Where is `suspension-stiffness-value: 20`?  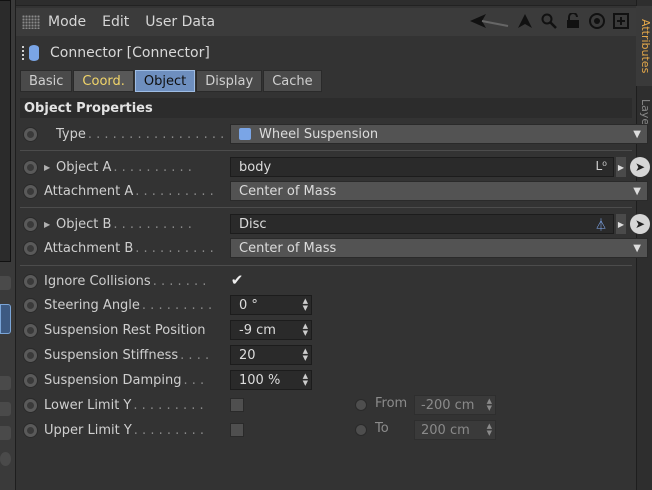 suspension-stiffness-value: 20 is located at coordinates (247, 355).